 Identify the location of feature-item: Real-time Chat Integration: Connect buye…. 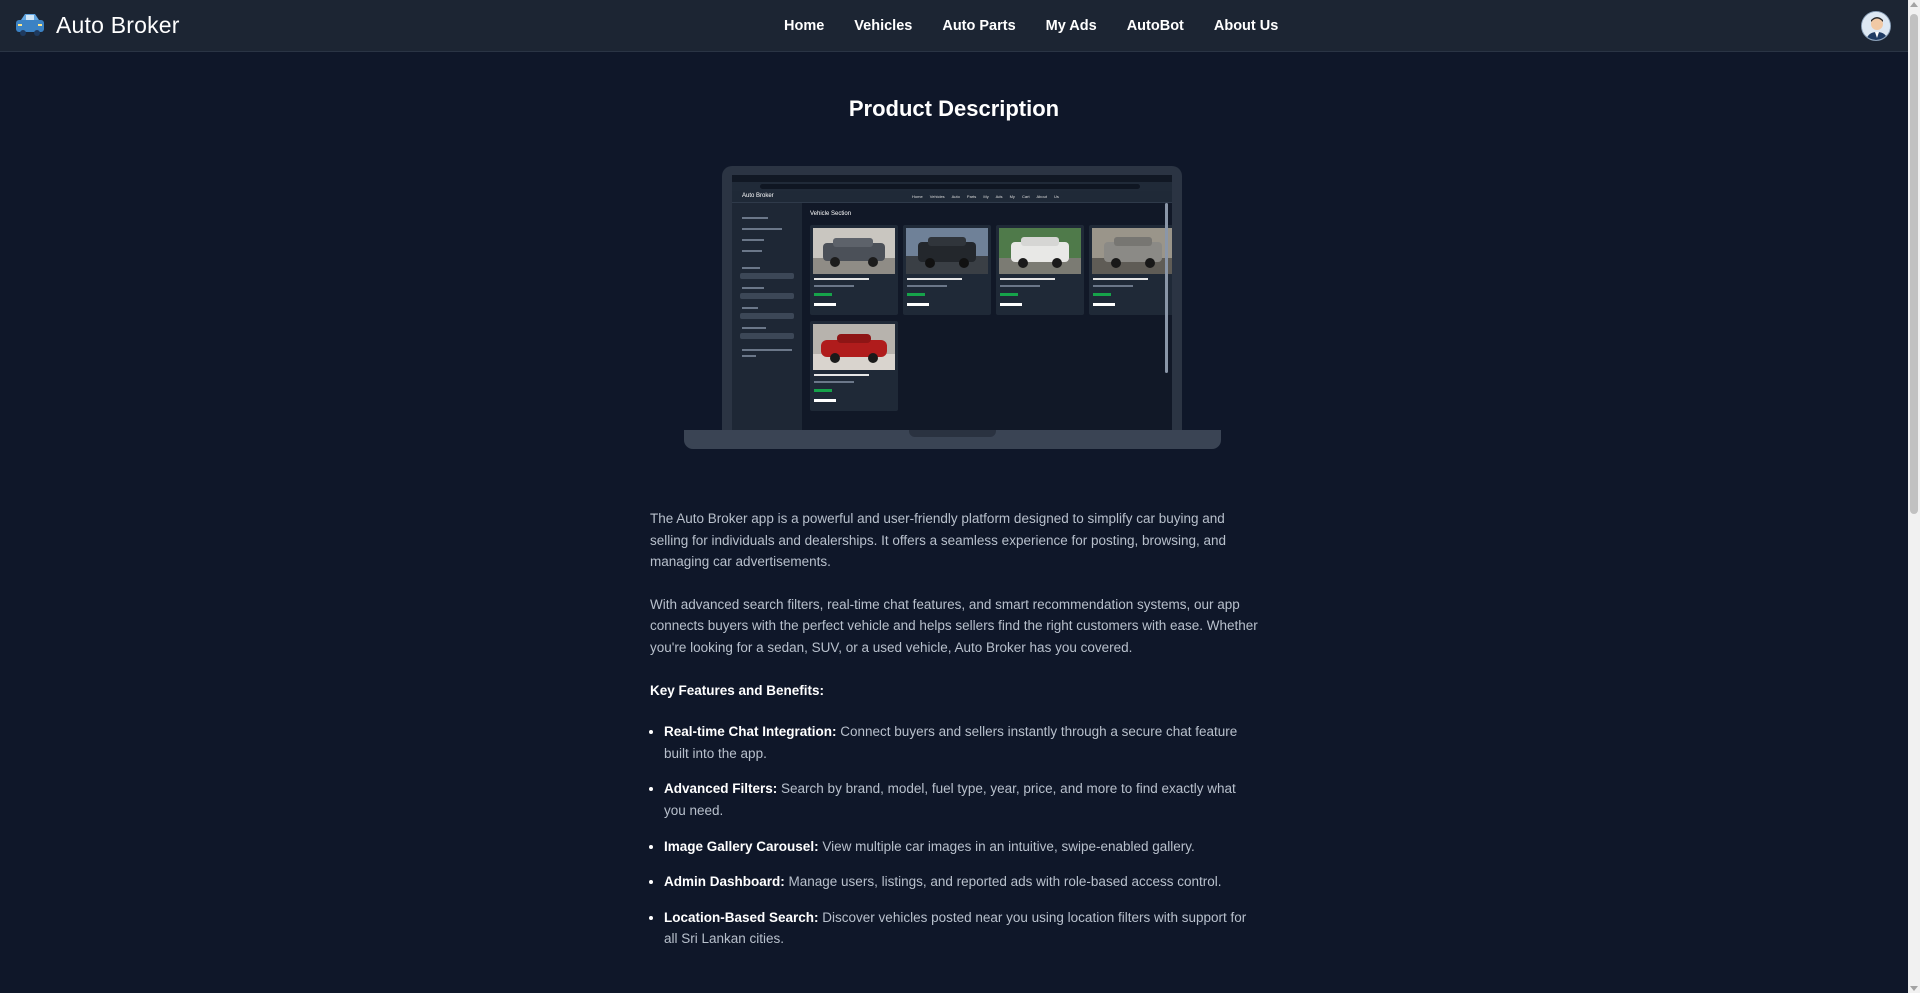
(962, 742).